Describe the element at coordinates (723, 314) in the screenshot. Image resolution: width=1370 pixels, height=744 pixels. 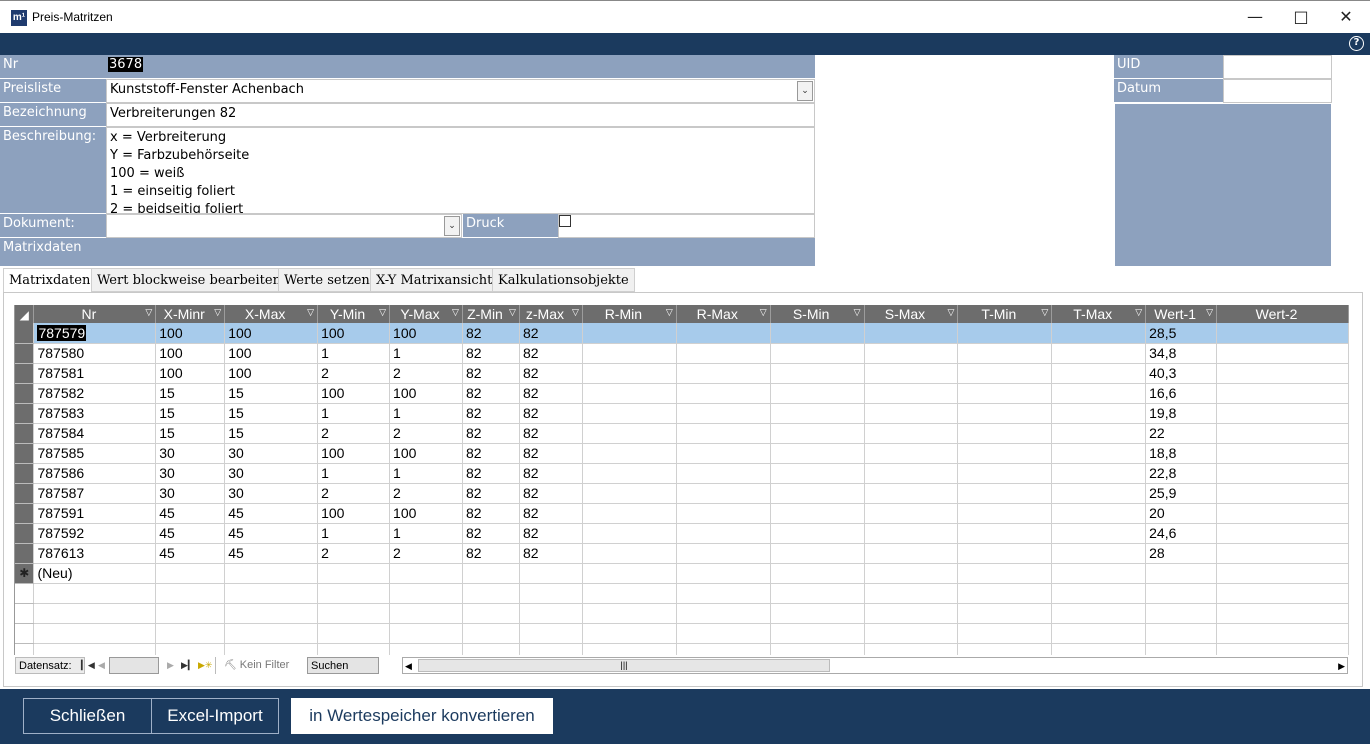
I see `column-header: R-Max ▽` at that location.